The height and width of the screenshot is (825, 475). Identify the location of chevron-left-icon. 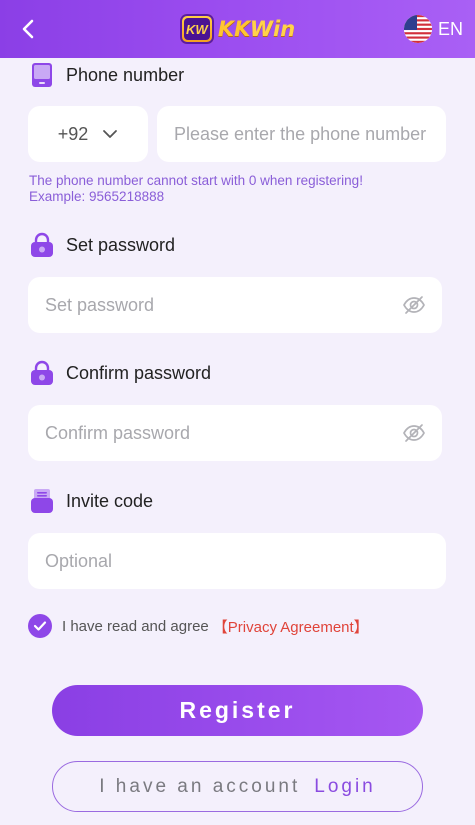
(28, 29).